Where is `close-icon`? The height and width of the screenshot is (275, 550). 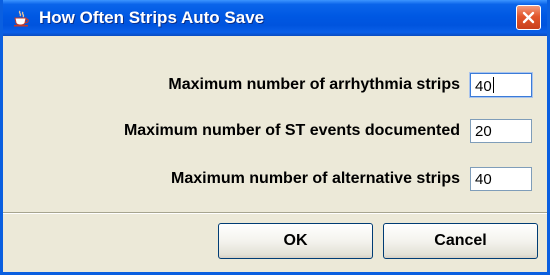 close-icon is located at coordinates (528, 17).